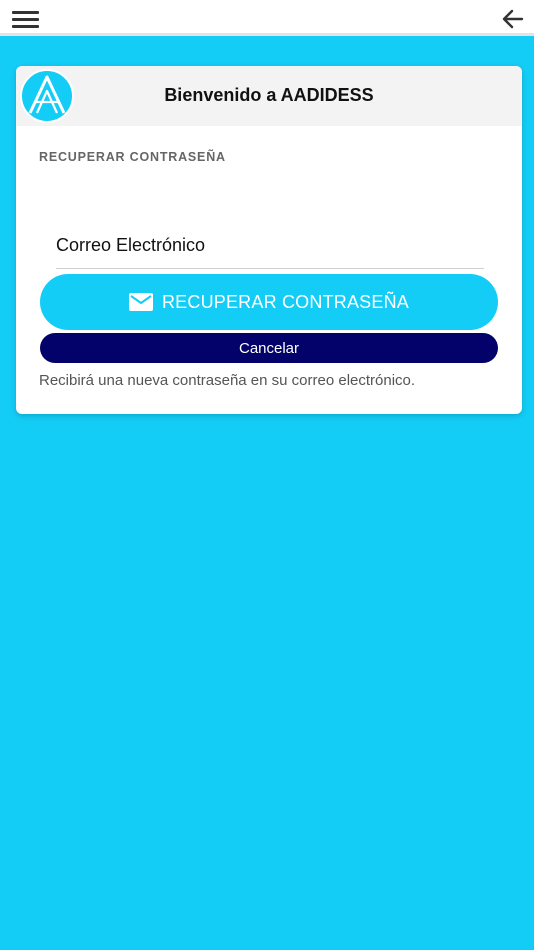  I want to click on section-label: RECUPERAR CONTRASEÑA, so click(132, 157).